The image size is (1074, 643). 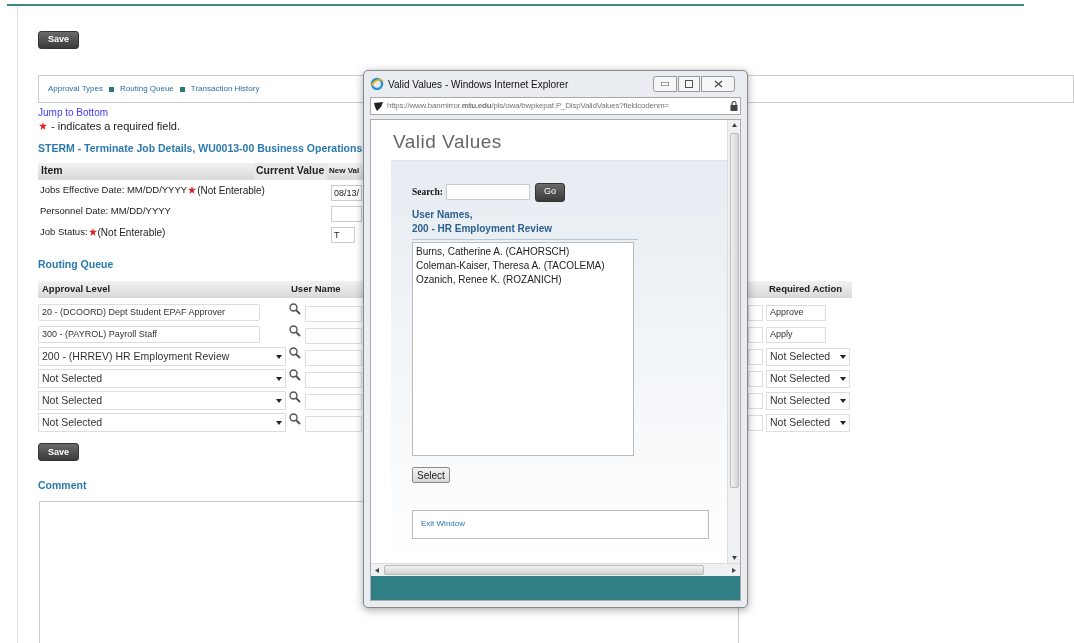 What do you see at coordinates (447, 142) in the screenshot?
I see `popup-heading: Valid Values` at bounding box center [447, 142].